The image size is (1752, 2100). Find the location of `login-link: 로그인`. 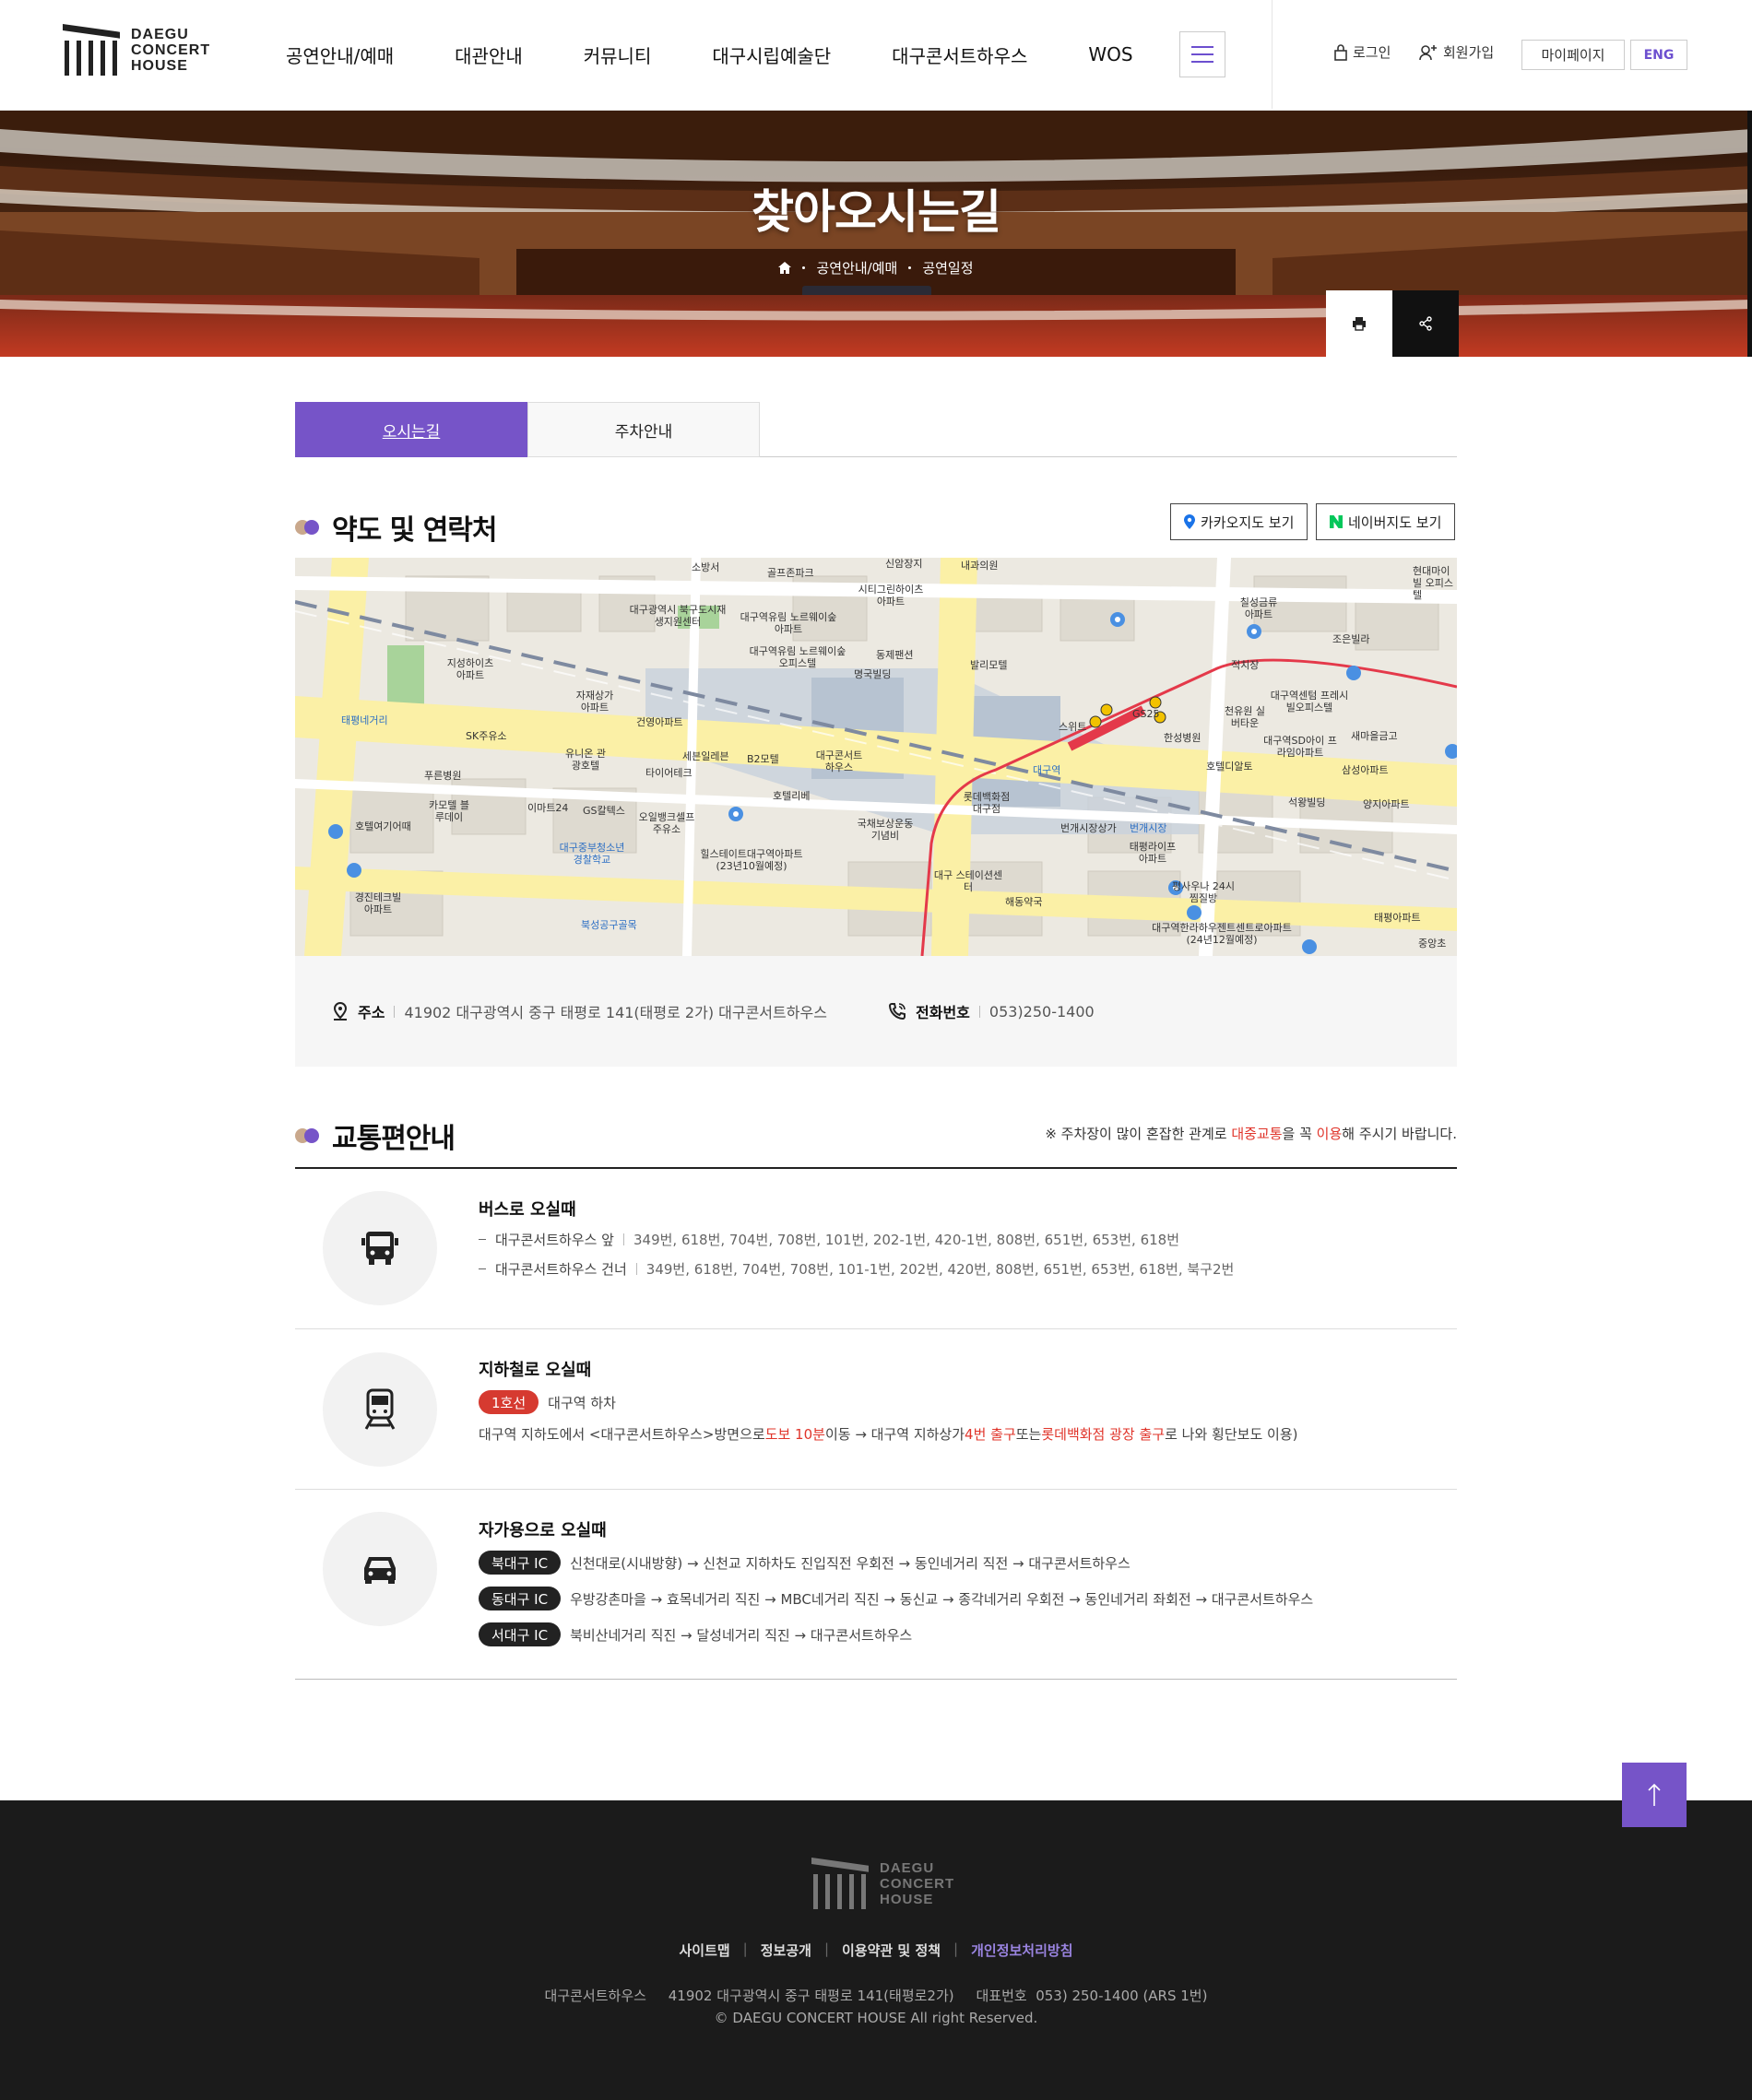

login-link: 로그인 is located at coordinates (1362, 52).